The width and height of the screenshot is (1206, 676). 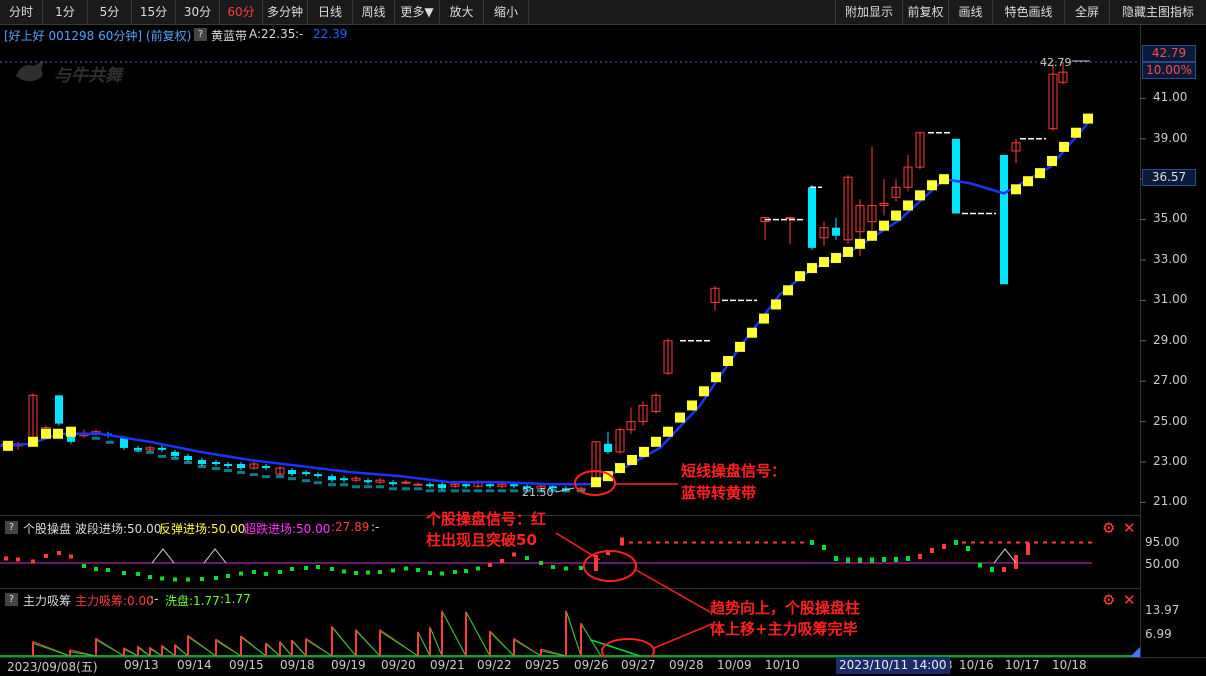 I want to click on indicator1-tick: 95.00, so click(x=1162, y=542).